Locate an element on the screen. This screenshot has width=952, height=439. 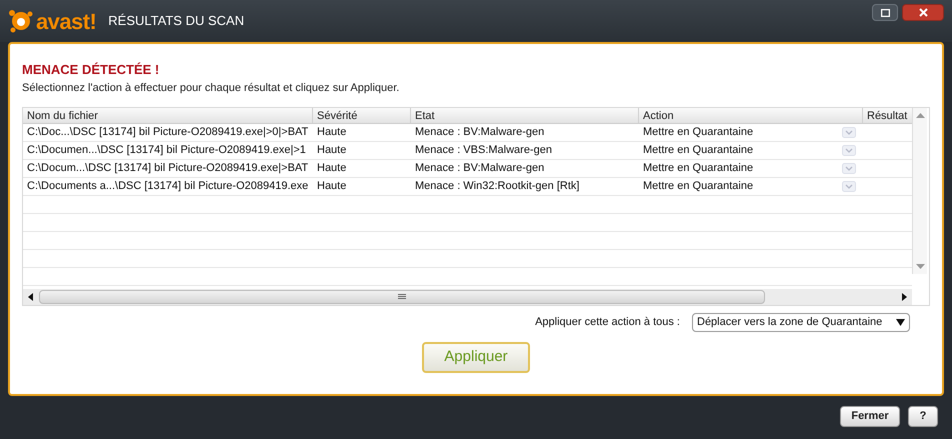
close-icon is located at coordinates (923, 12).